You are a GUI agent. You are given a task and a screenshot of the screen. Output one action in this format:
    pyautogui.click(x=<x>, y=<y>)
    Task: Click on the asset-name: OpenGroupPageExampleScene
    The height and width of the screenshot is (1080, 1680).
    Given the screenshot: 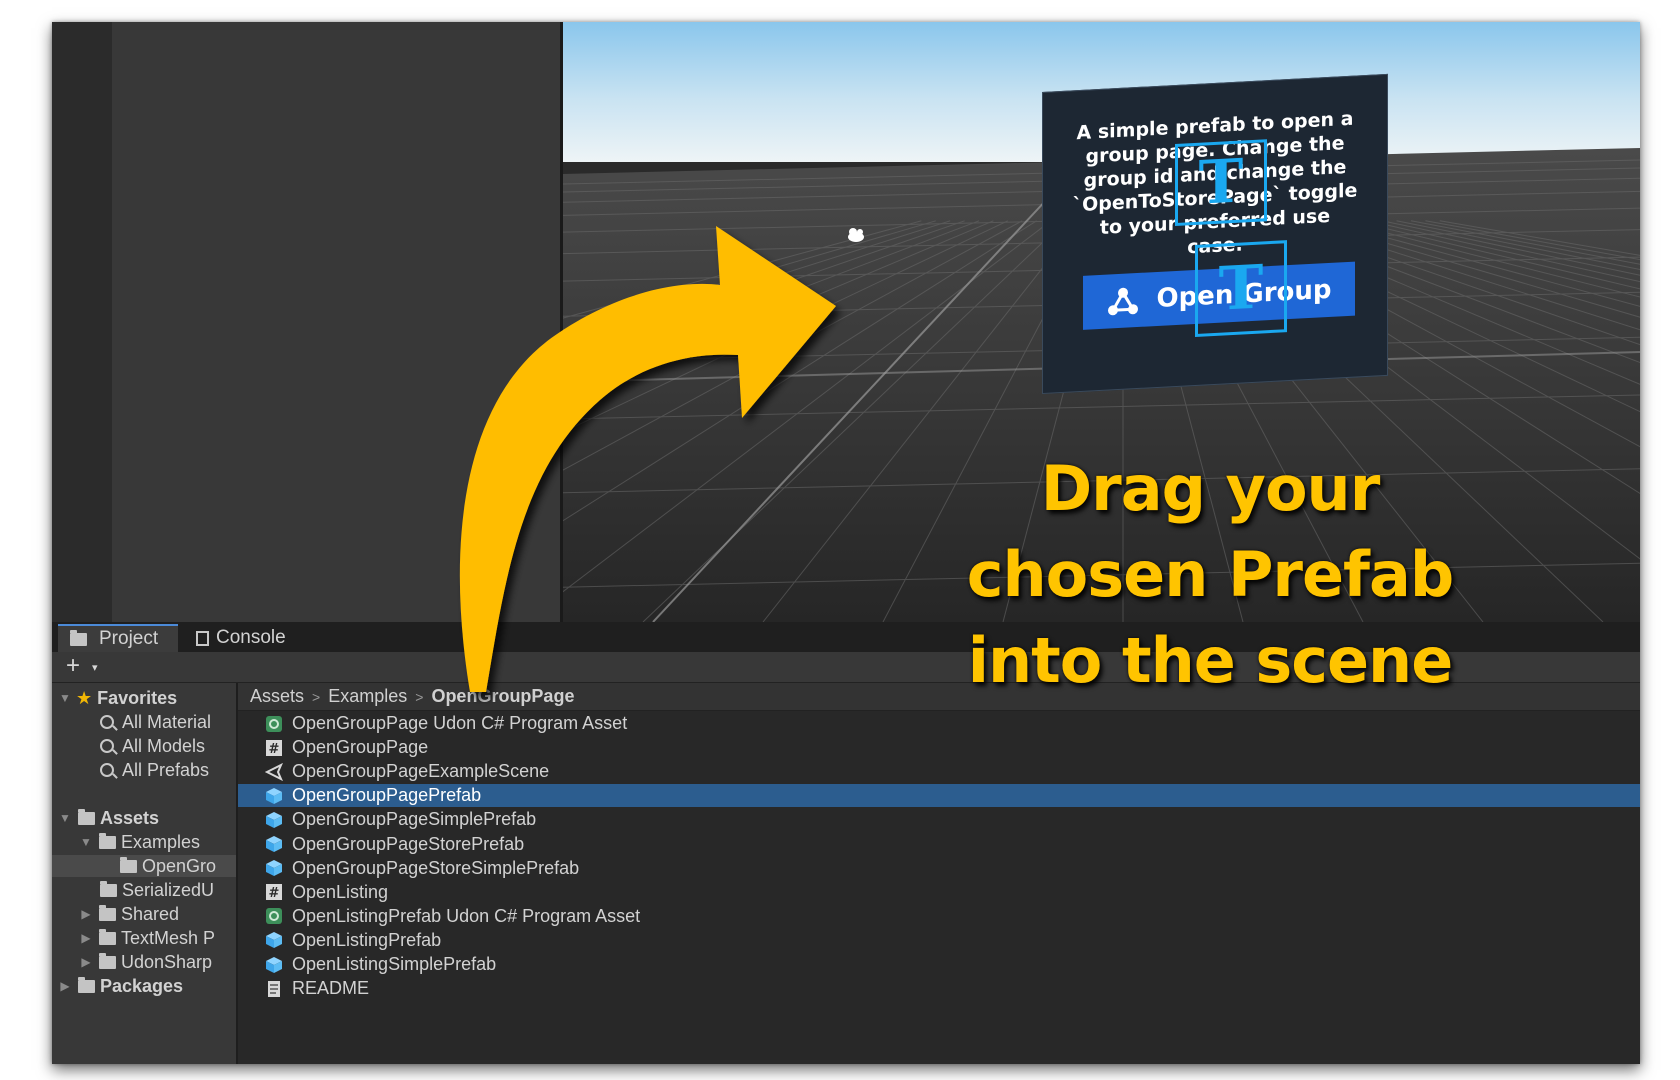 What is the action you would take?
    pyautogui.click(x=421, y=771)
    